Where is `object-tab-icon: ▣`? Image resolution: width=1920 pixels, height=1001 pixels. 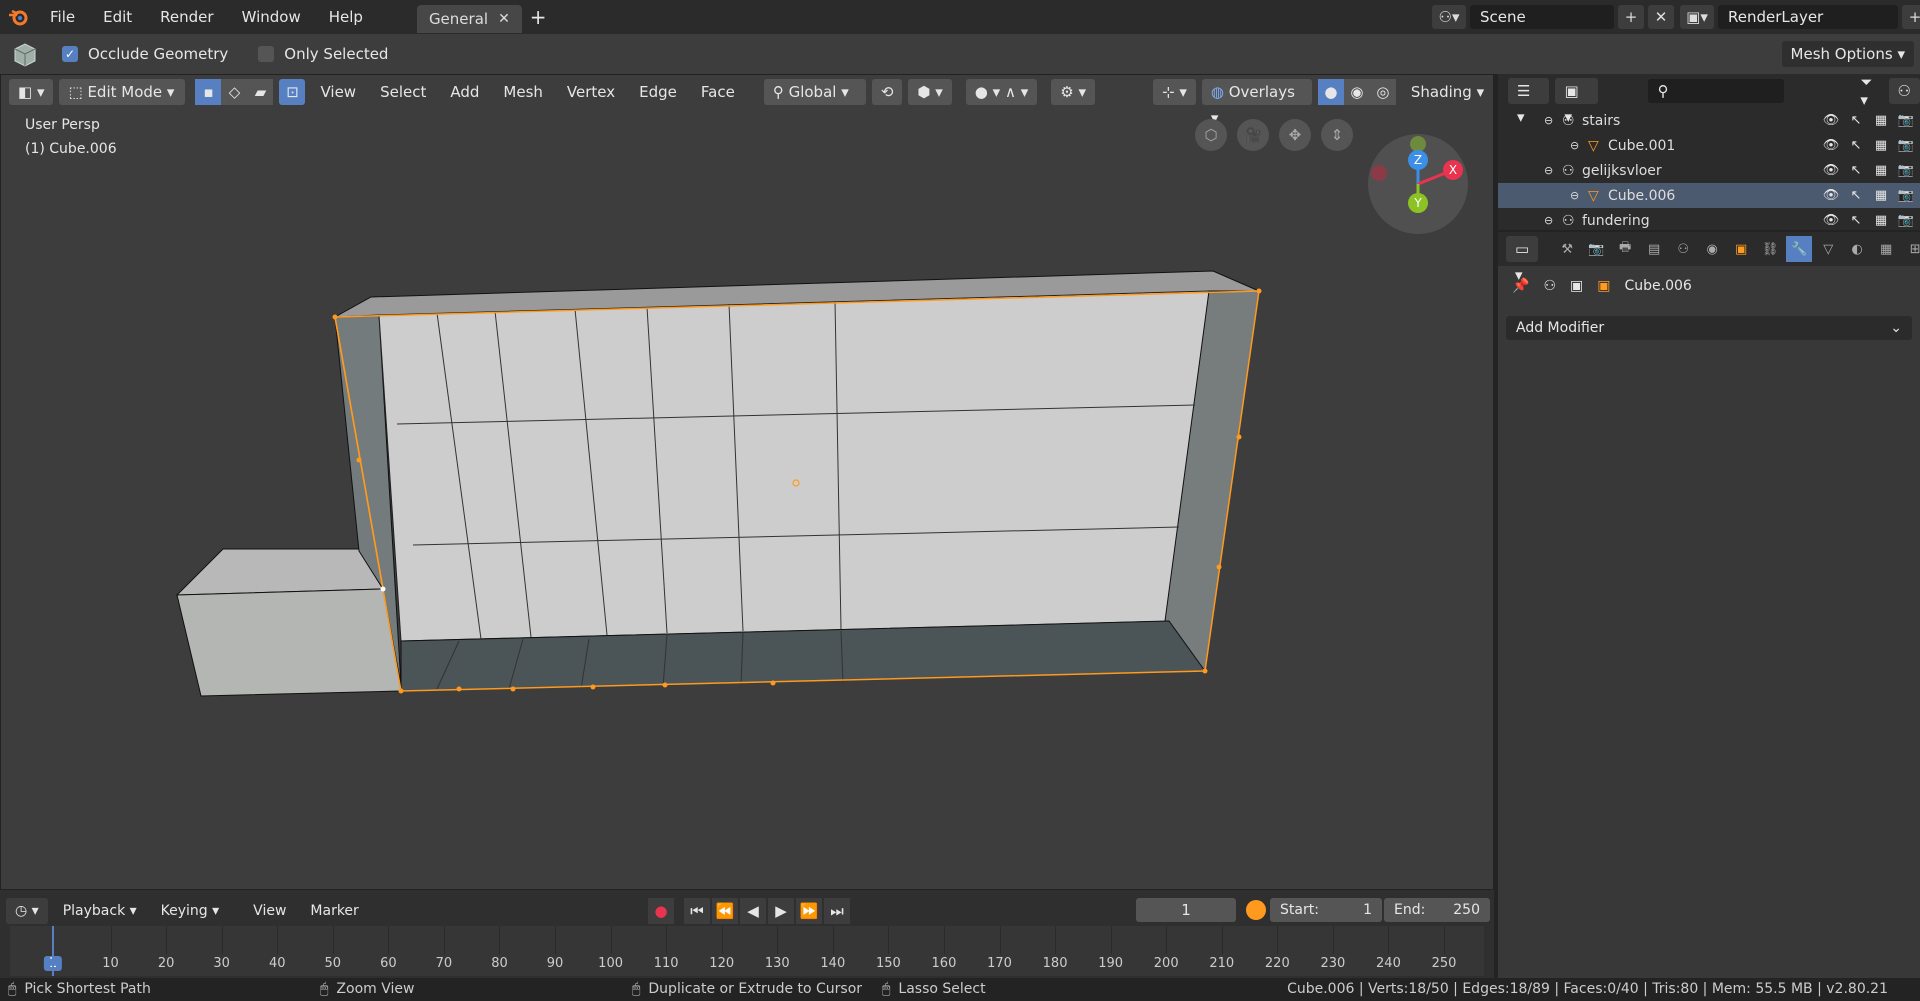
object-tab-icon: ▣ is located at coordinates (1741, 249).